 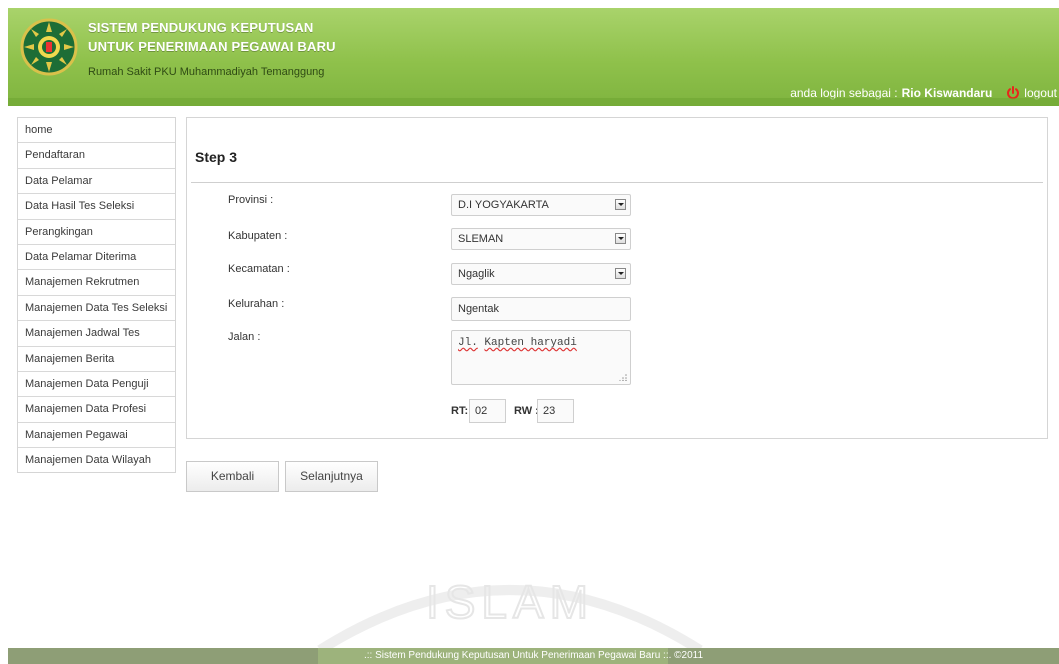 What do you see at coordinates (533, 102) in the screenshot?
I see `header-bottom-strip` at bounding box center [533, 102].